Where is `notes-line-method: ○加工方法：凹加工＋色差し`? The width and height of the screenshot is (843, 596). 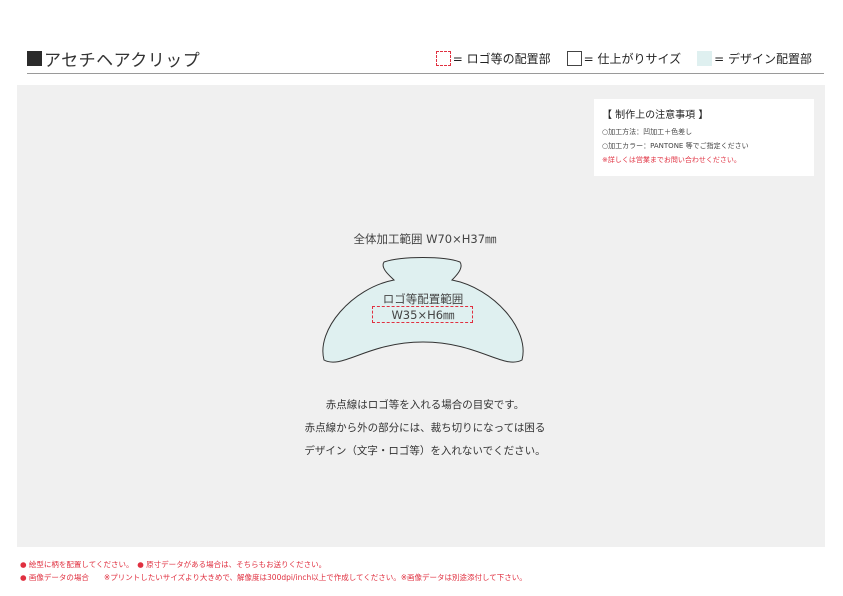
notes-line-method: ○加工方法：凹加工＋色差し is located at coordinates (647, 132).